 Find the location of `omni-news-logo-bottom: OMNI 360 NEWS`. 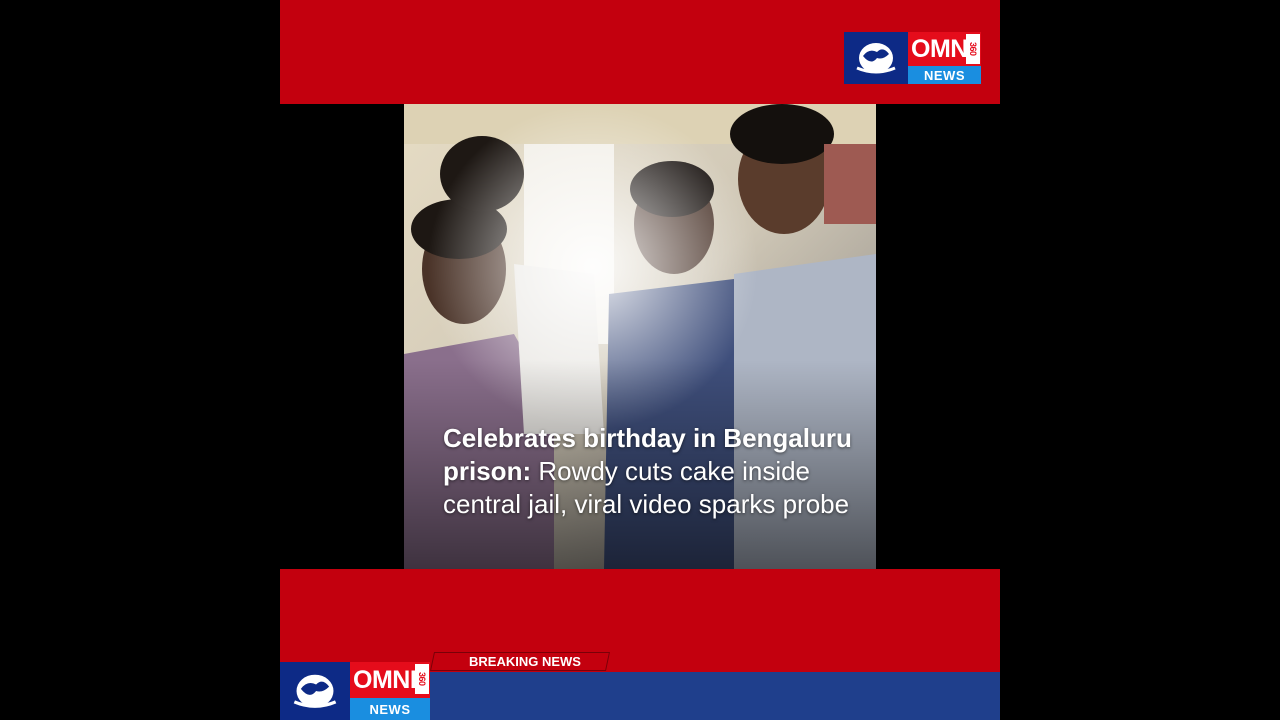

omni-news-logo-bottom: OMNI 360 NEWS is located at coordinates (355, 691).